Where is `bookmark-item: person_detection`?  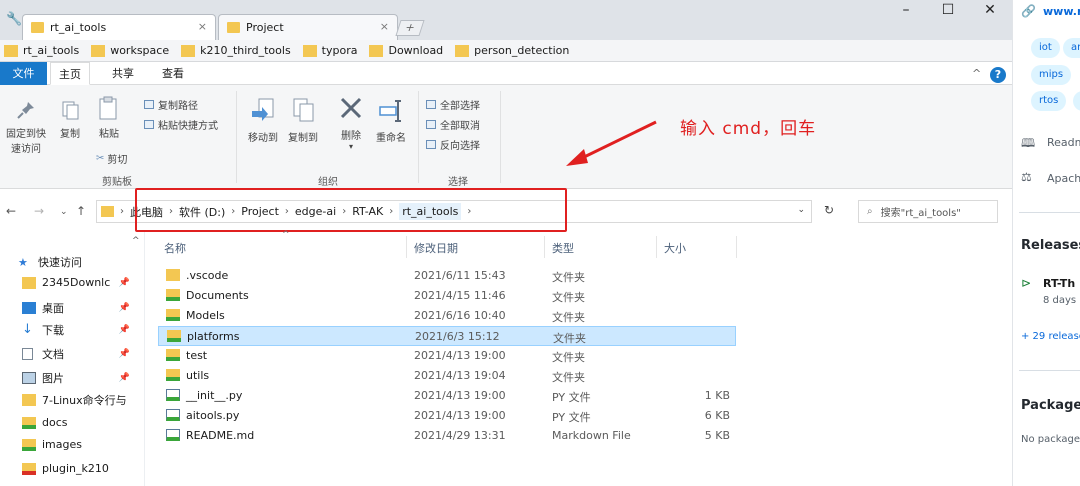
bookmark-item: person_detection is located at coordinates (512, 50).